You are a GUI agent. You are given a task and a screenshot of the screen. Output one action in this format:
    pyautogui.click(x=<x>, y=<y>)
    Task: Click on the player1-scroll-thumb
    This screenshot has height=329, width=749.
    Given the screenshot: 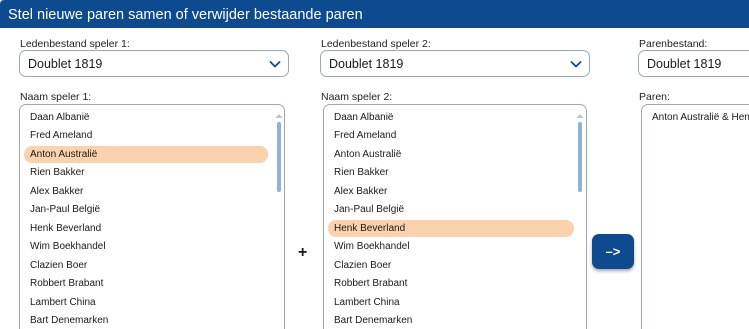 What is the action you would take?
    pyautogui.click(x=279, y=157)
    